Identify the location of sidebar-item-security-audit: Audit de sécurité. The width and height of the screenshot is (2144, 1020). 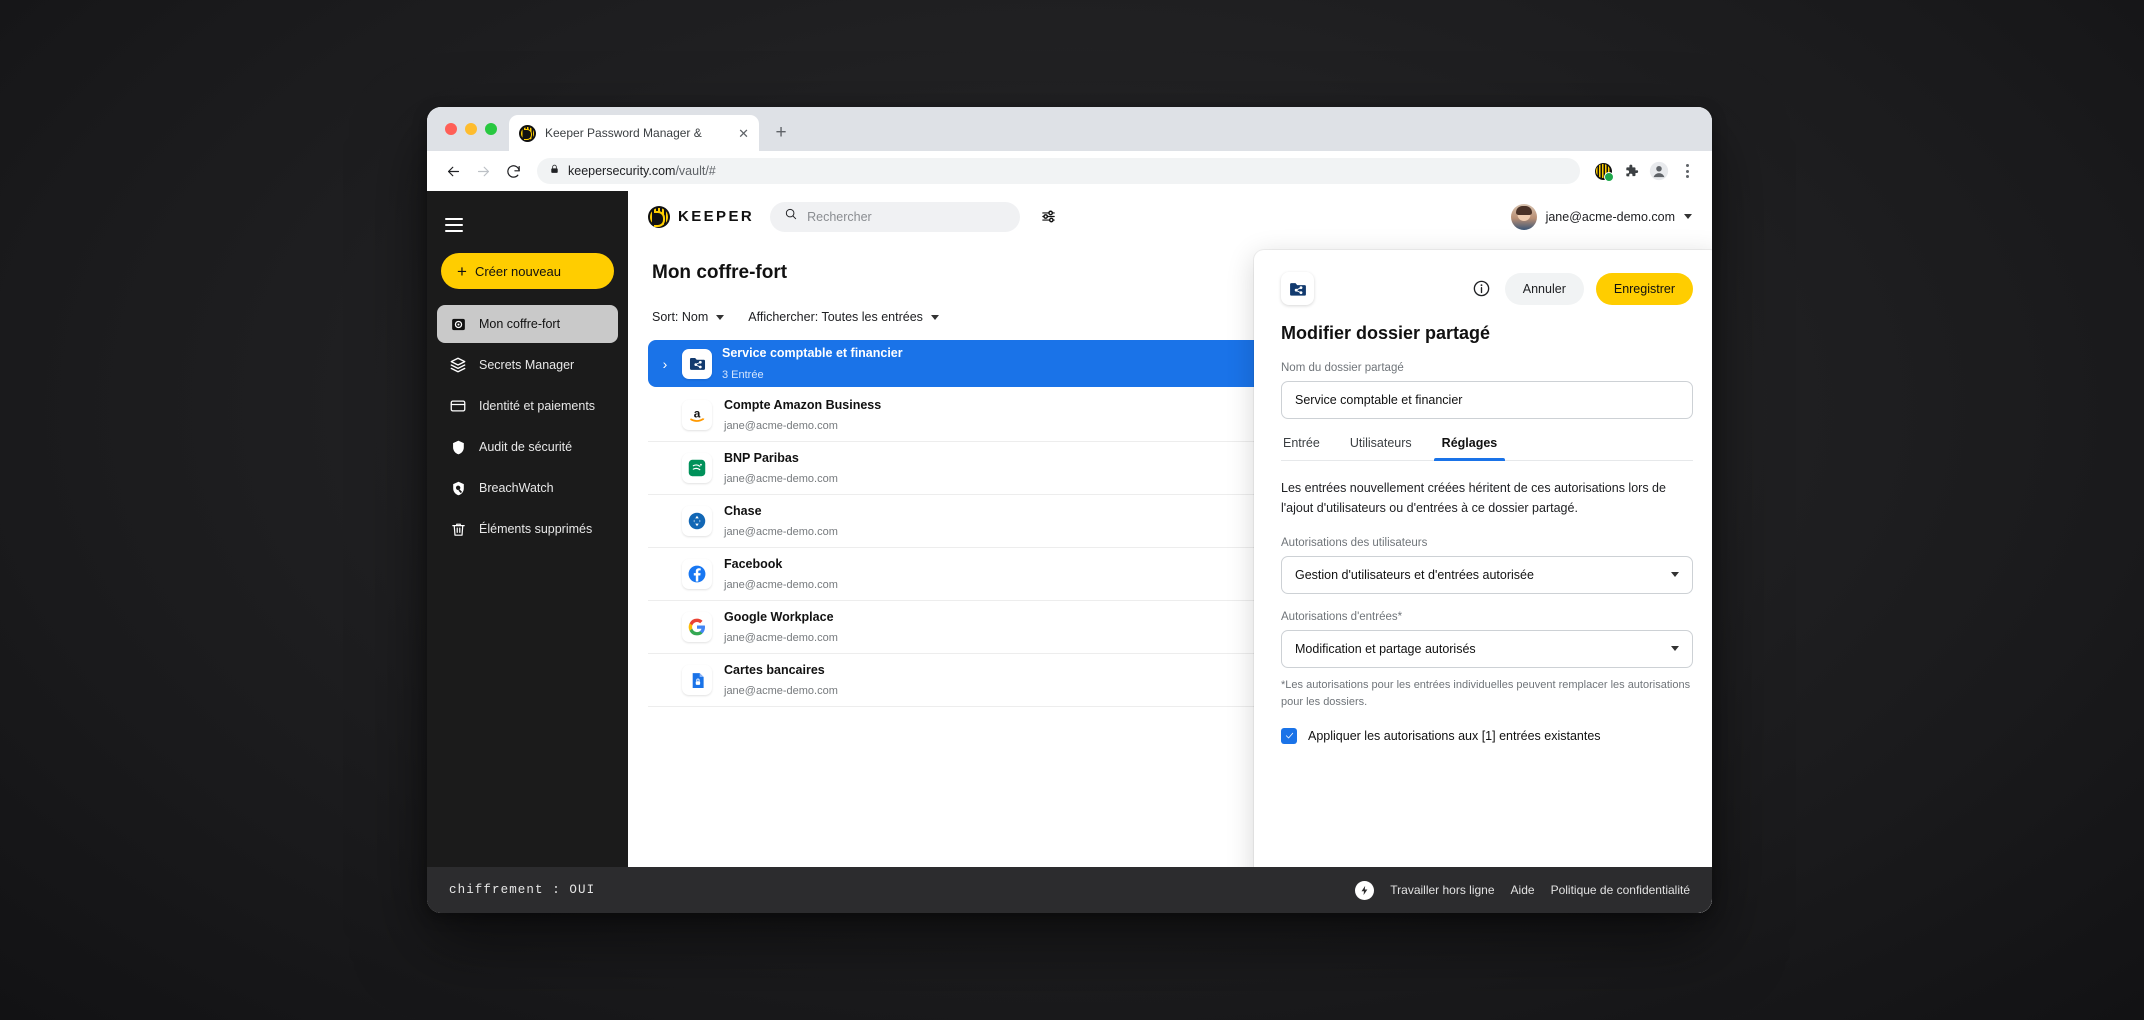
(527, 447).